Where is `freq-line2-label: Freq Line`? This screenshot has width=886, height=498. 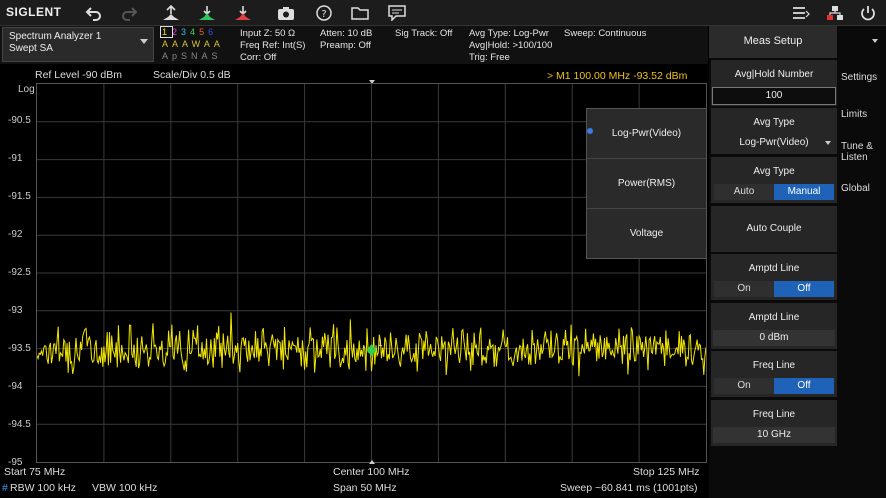 freq-line2-label: Freq Line is located at coordinates (774, 414).